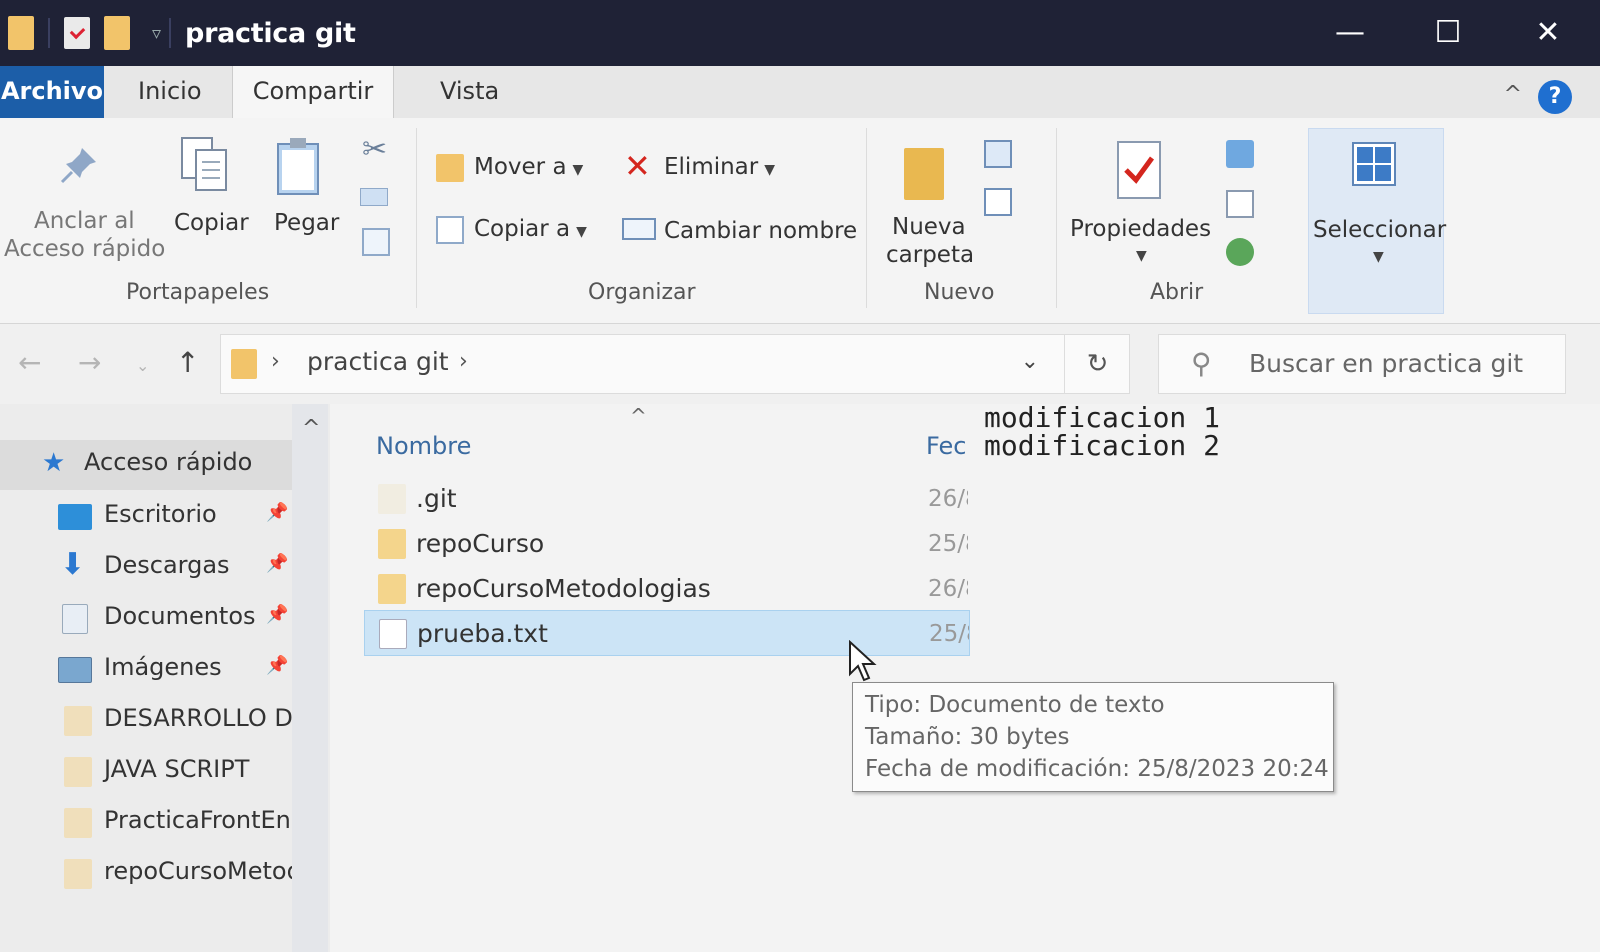 The height and width of the screenshot is (952, 1600). What do you see at coordinates (1448, 33) in the screenshot?
I see `maximize-button: ☐` at bounding box center [1448, 33].